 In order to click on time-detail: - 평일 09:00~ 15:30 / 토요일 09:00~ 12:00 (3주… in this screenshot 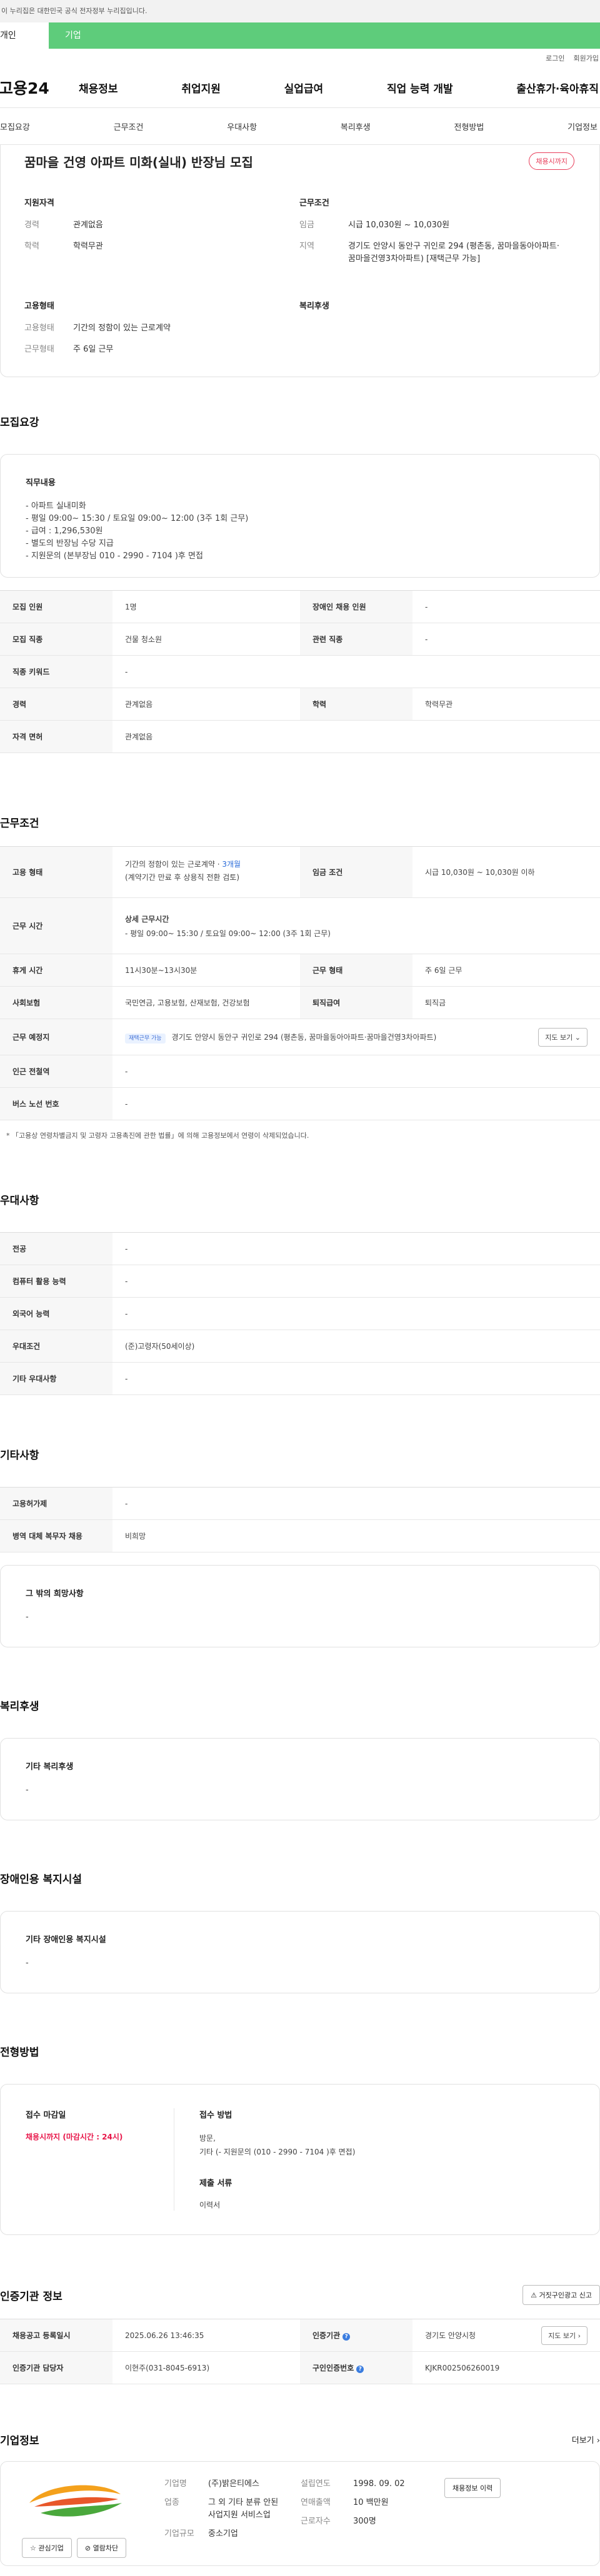, I will do `click(228, 934)`.